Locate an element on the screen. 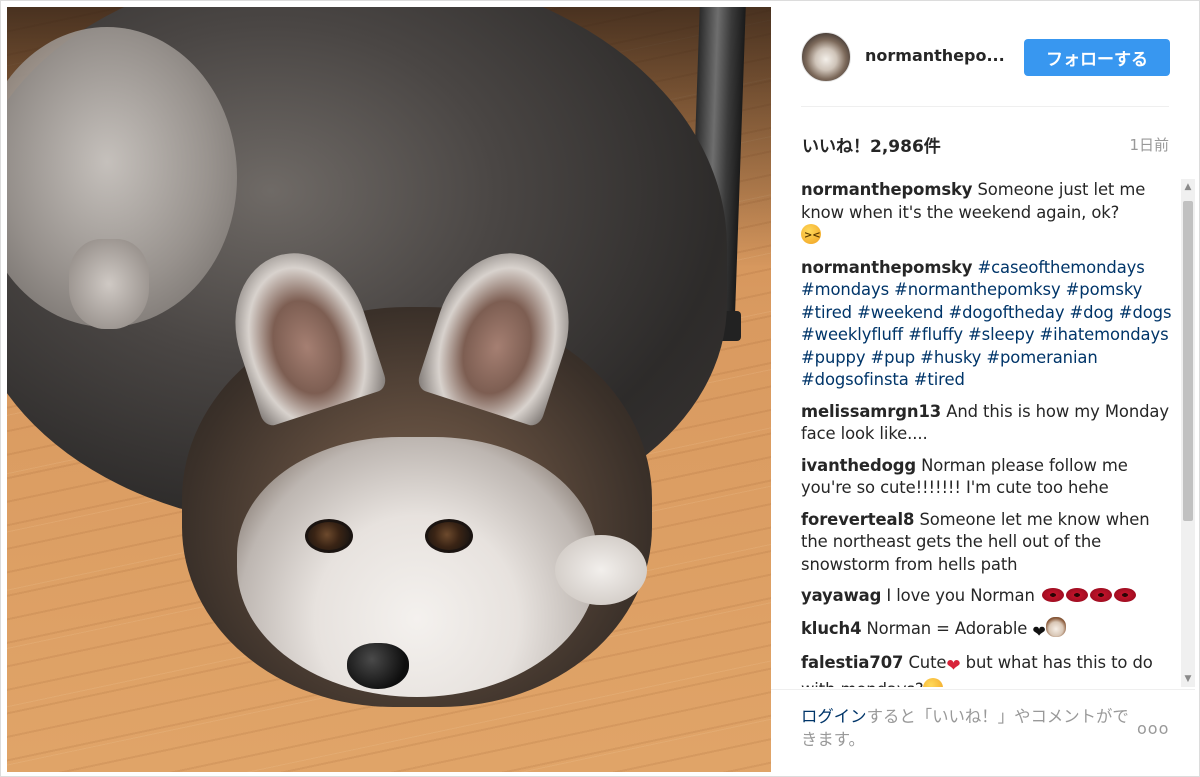 Image resolution: width=1200 pixels, height=777 pixels. comment-scrollbar: ▲ ▼ is located at coordinates (1188, 433).